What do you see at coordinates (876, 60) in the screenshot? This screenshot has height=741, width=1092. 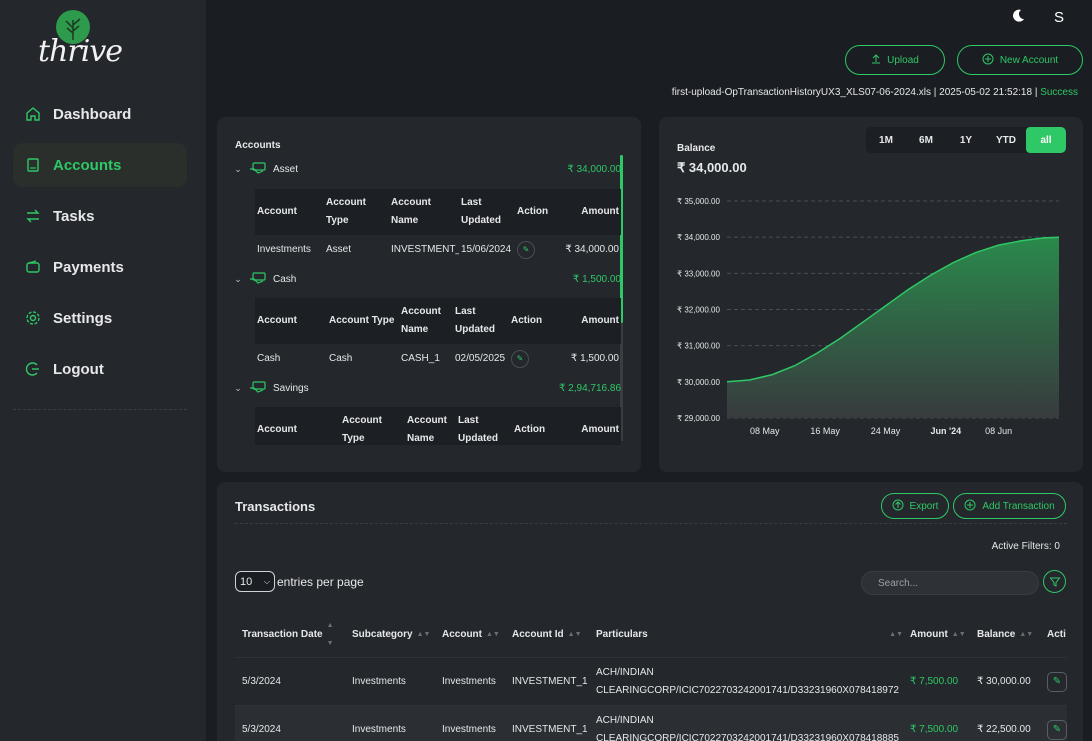 I see `upload-icon` at bounding box center [876, 60].